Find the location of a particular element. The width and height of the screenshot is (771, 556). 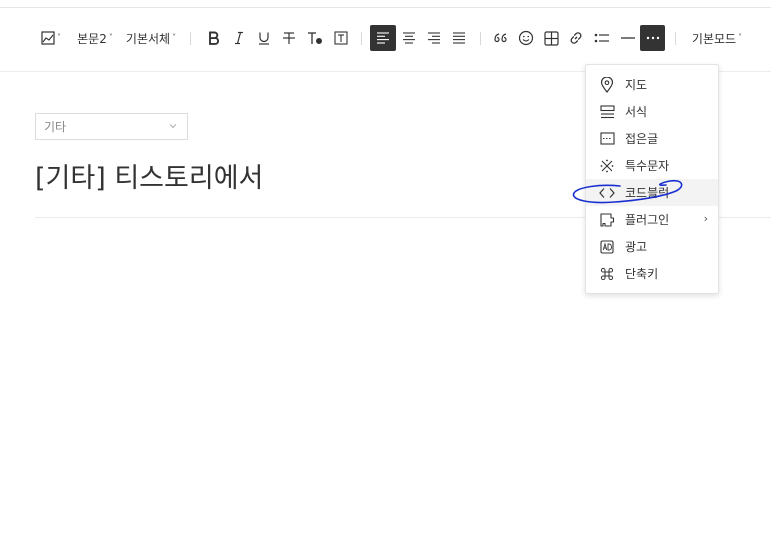

align-center-icon is located at coordinates (409, 38).